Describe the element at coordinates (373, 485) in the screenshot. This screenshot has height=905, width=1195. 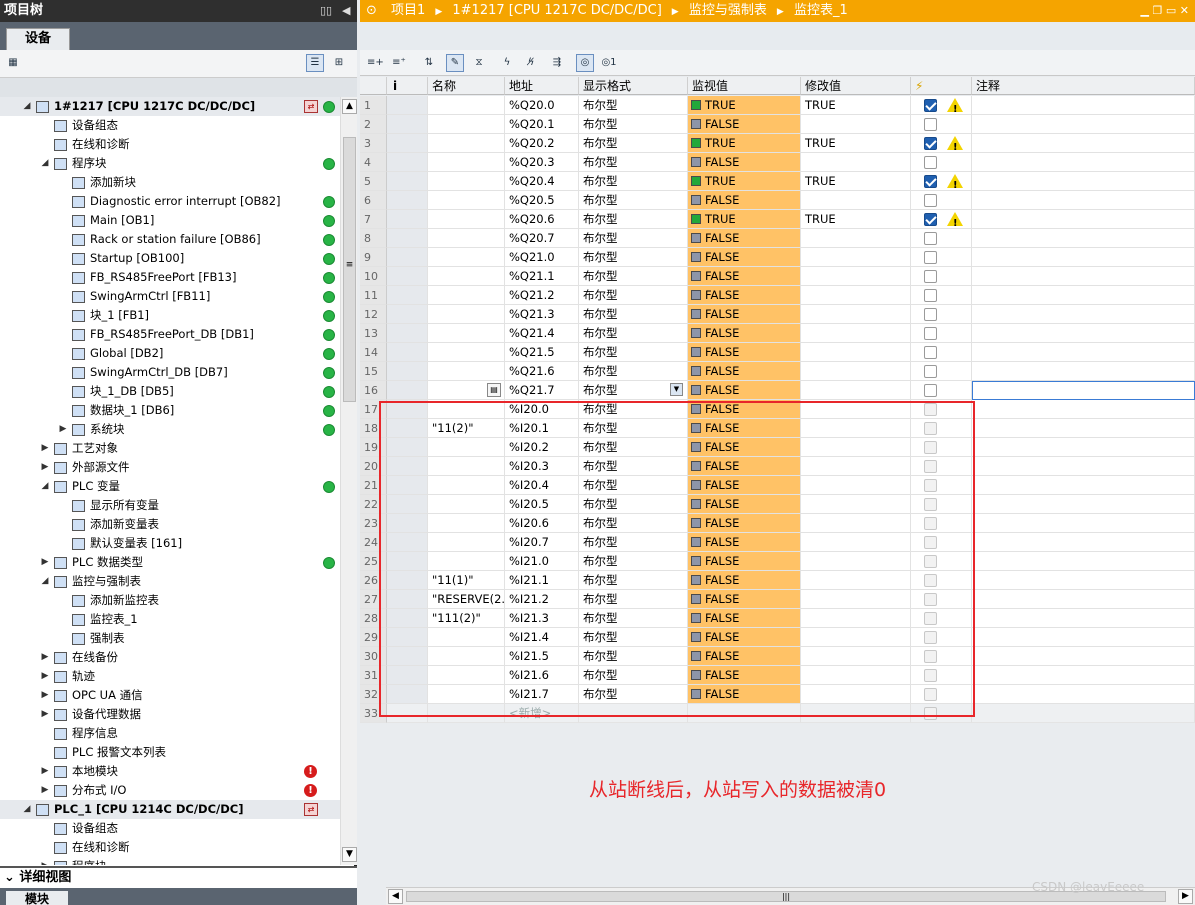
I see `row-number: 21` at that location.